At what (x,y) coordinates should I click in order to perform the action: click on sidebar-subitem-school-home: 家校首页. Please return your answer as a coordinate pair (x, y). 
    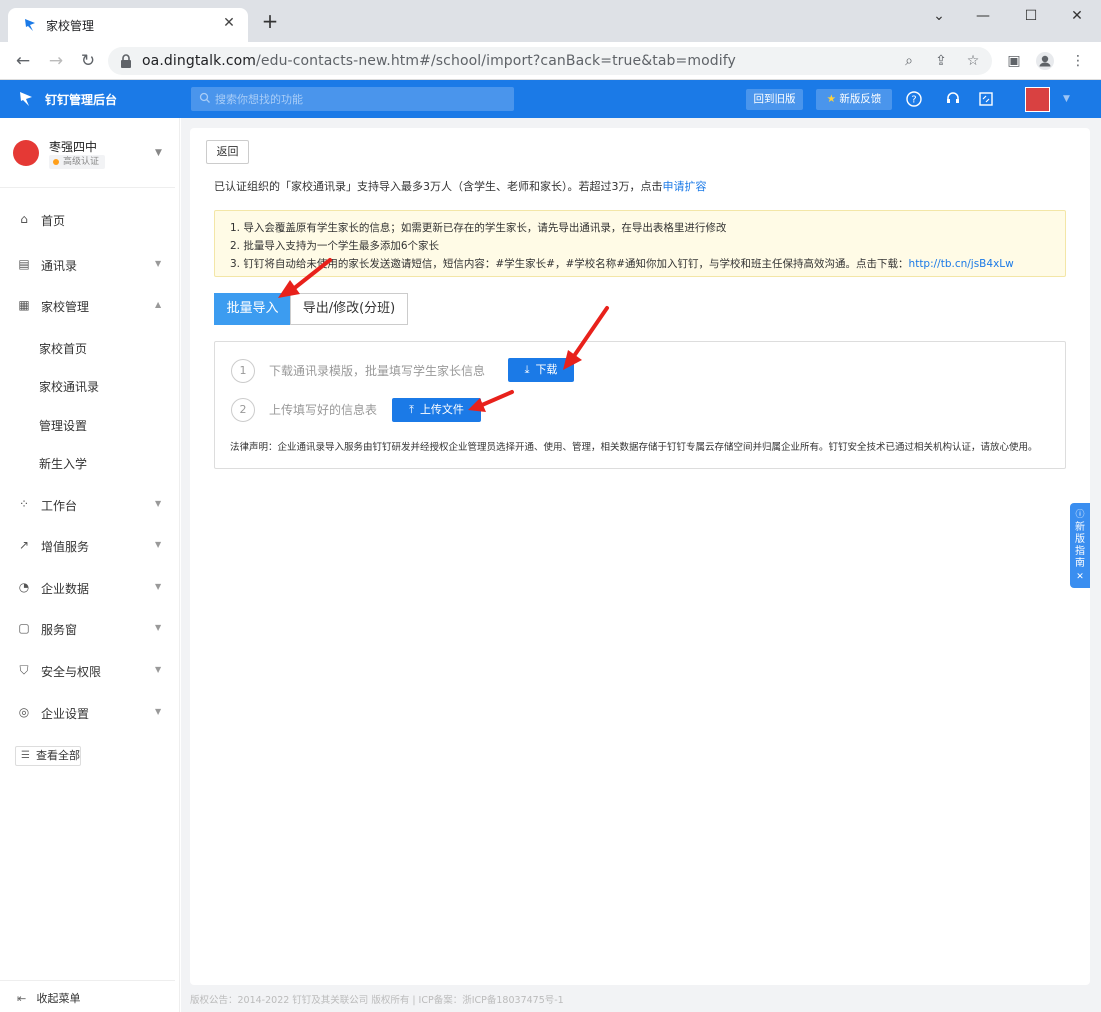
    Looking at the image, I should click on (90, 348).